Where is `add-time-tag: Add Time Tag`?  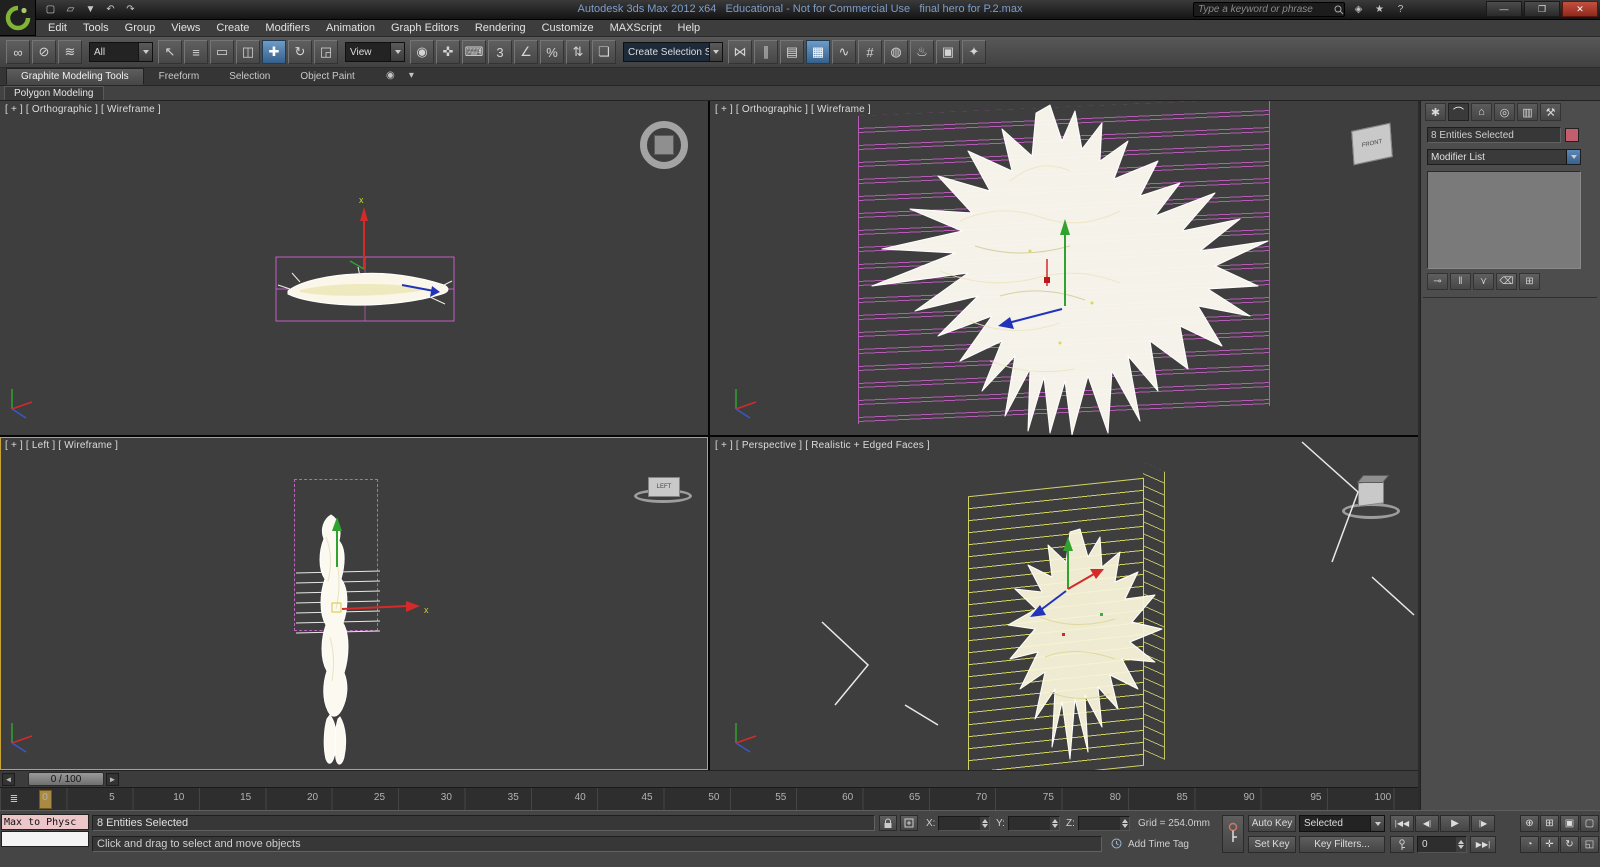
add-time-tag: Add Time Tag is located at coordinates (1158, 844).